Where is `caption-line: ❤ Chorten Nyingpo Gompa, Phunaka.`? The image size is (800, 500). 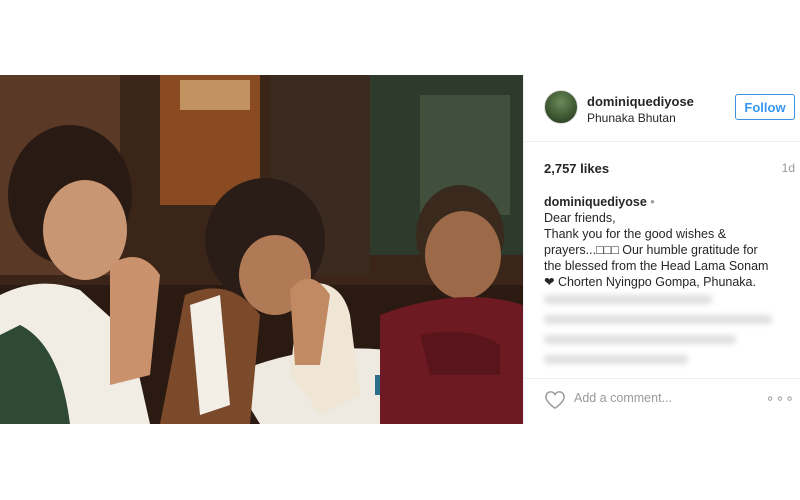
caption-line: ❤ Chorten Nyingpo Gompa, Phunaka. is located at coordinates (650, 282).